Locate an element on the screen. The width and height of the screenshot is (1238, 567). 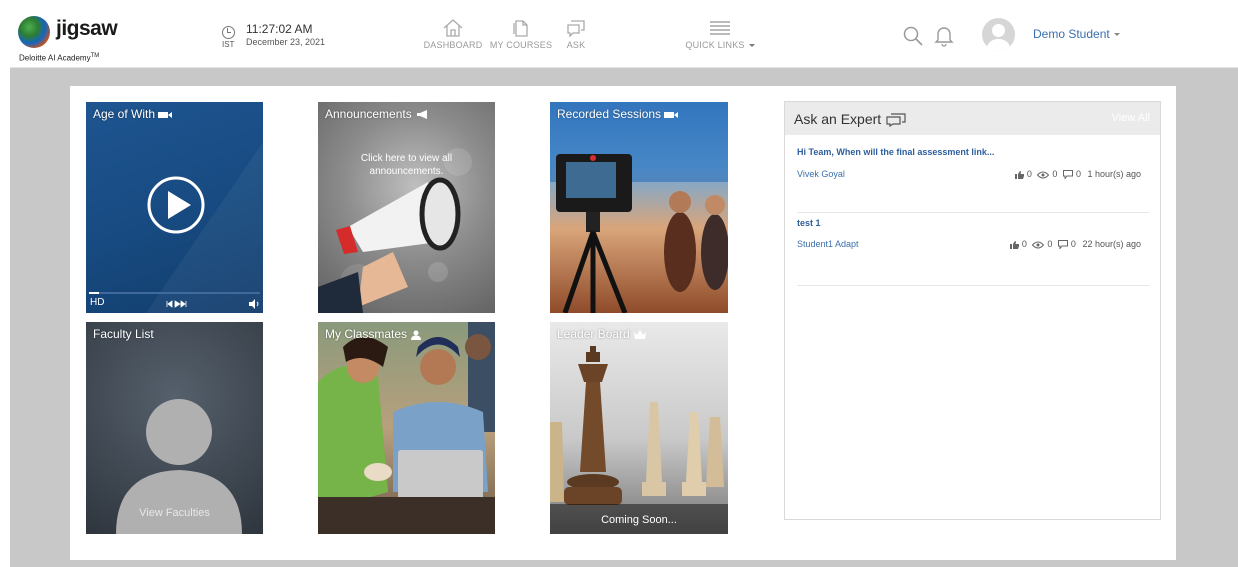
user-menu: Demo Student is located at coordinates (1076, 34).